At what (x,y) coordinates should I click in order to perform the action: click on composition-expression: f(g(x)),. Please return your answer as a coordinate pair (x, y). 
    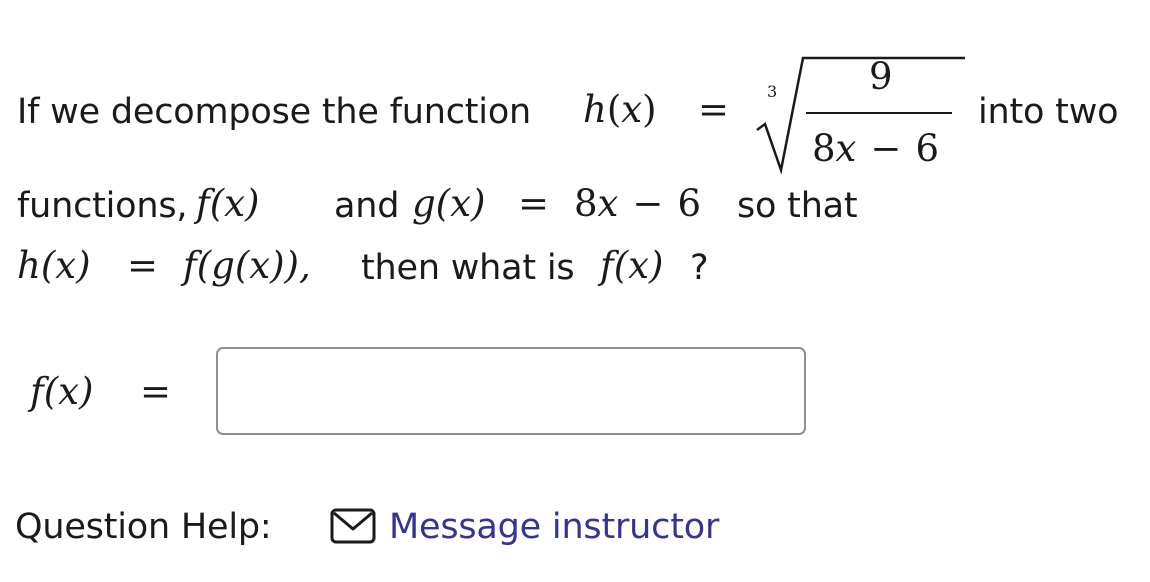
    Looking at the image, I should click on (247, 265).